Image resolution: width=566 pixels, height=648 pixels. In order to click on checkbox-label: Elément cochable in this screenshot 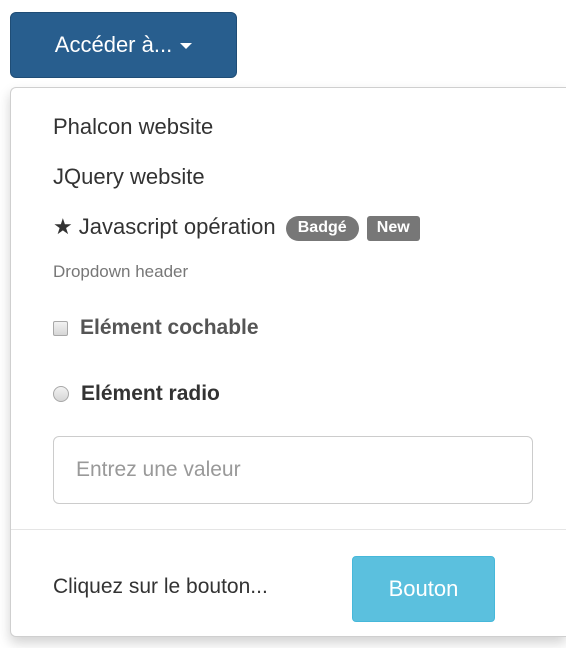, I will do `click(169, 327)`.